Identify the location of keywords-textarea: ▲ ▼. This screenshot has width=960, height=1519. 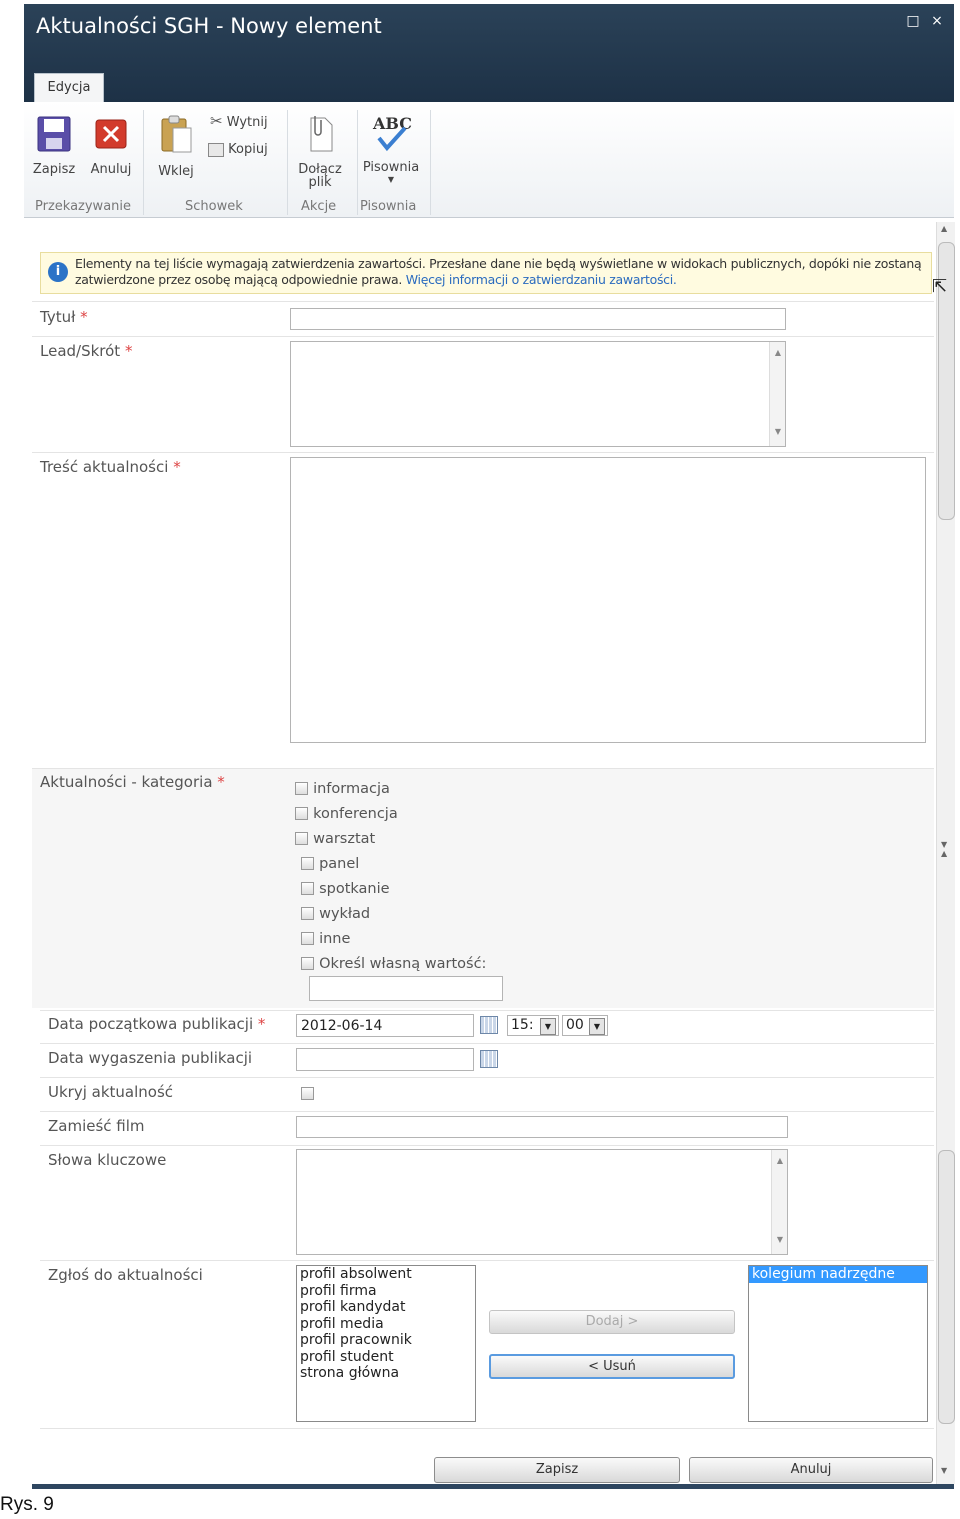
(542, 1202).